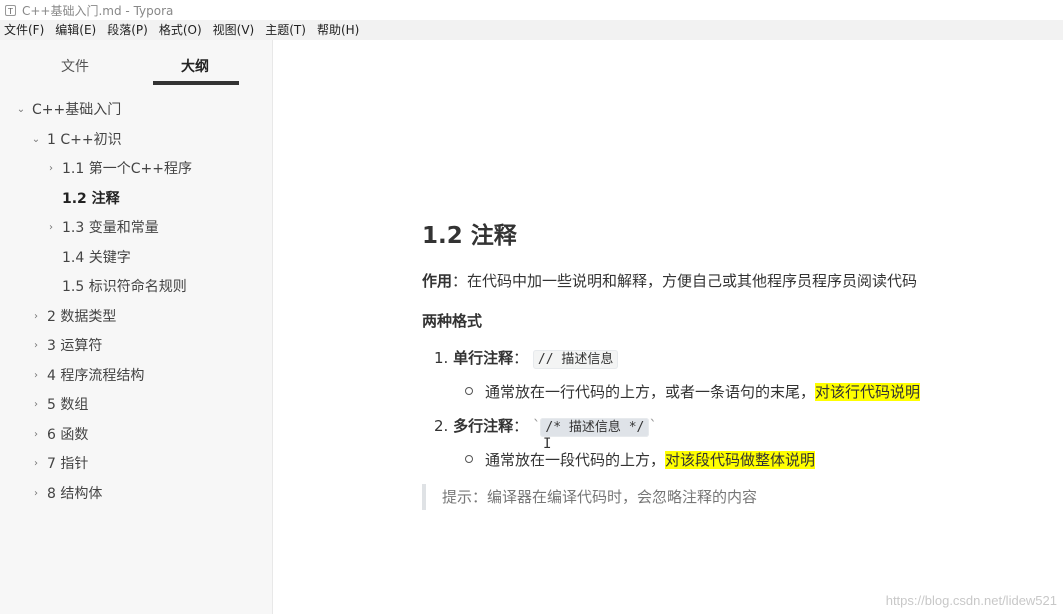  I want to click on outline-item-label: 5 数组, so click(68, 405).